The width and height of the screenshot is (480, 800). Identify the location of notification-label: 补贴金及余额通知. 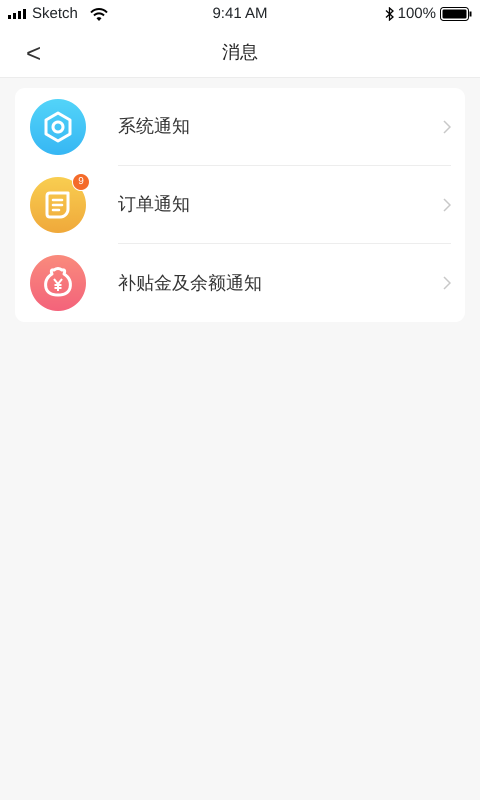
(280, 283).